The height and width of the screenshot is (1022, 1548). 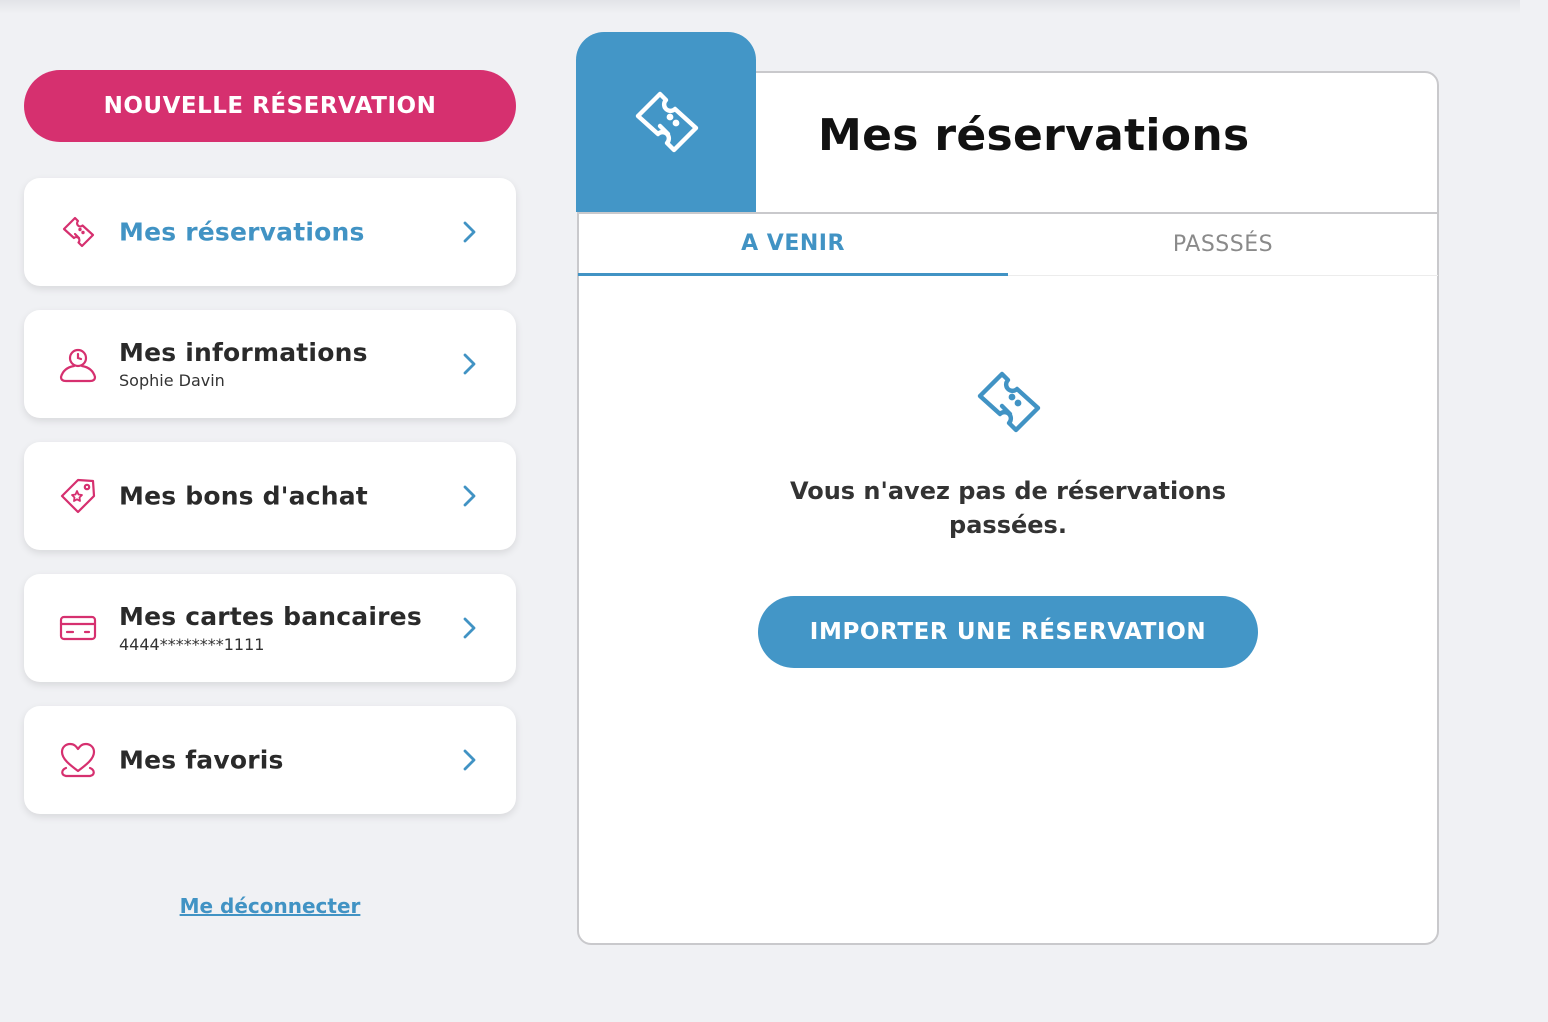 What do you see at coordinates (270, 906) in the screenshot?
I see `logout-link: Me déconnecter` at bounding box center [270, 906].